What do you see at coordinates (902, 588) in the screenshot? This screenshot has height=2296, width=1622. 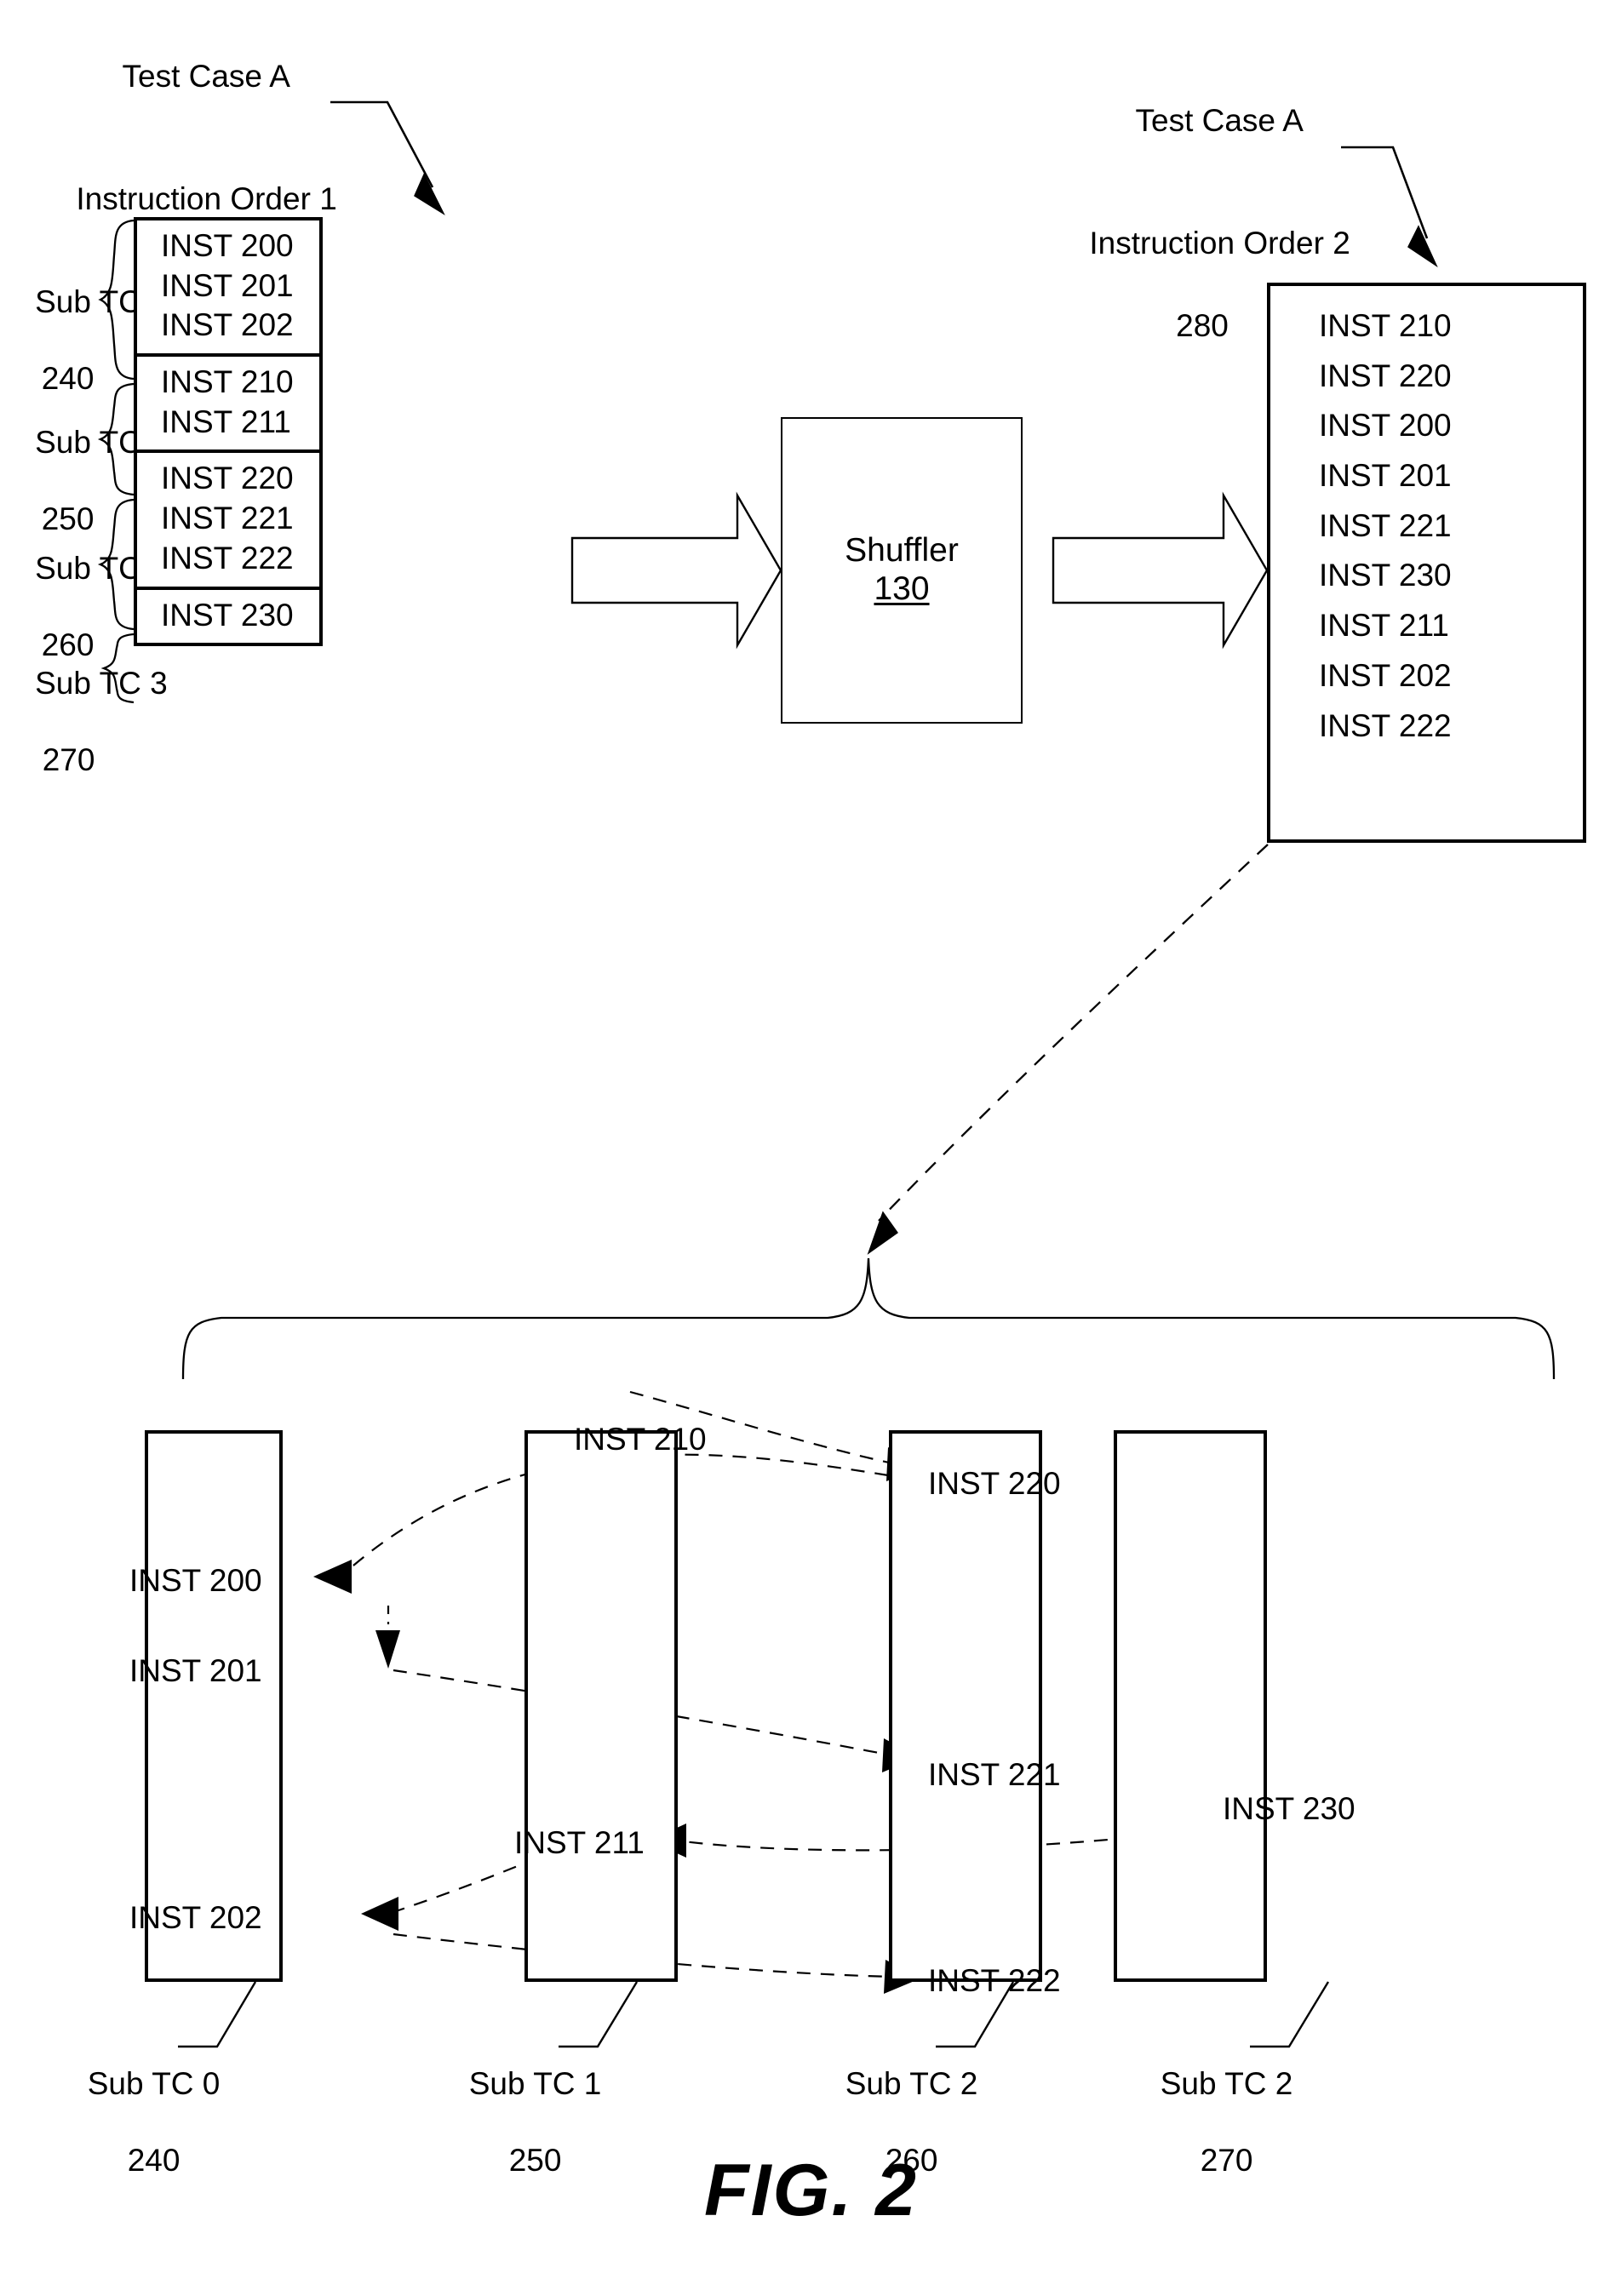 I see `shuffler-ref: 130` at bounding box center [902, 588].